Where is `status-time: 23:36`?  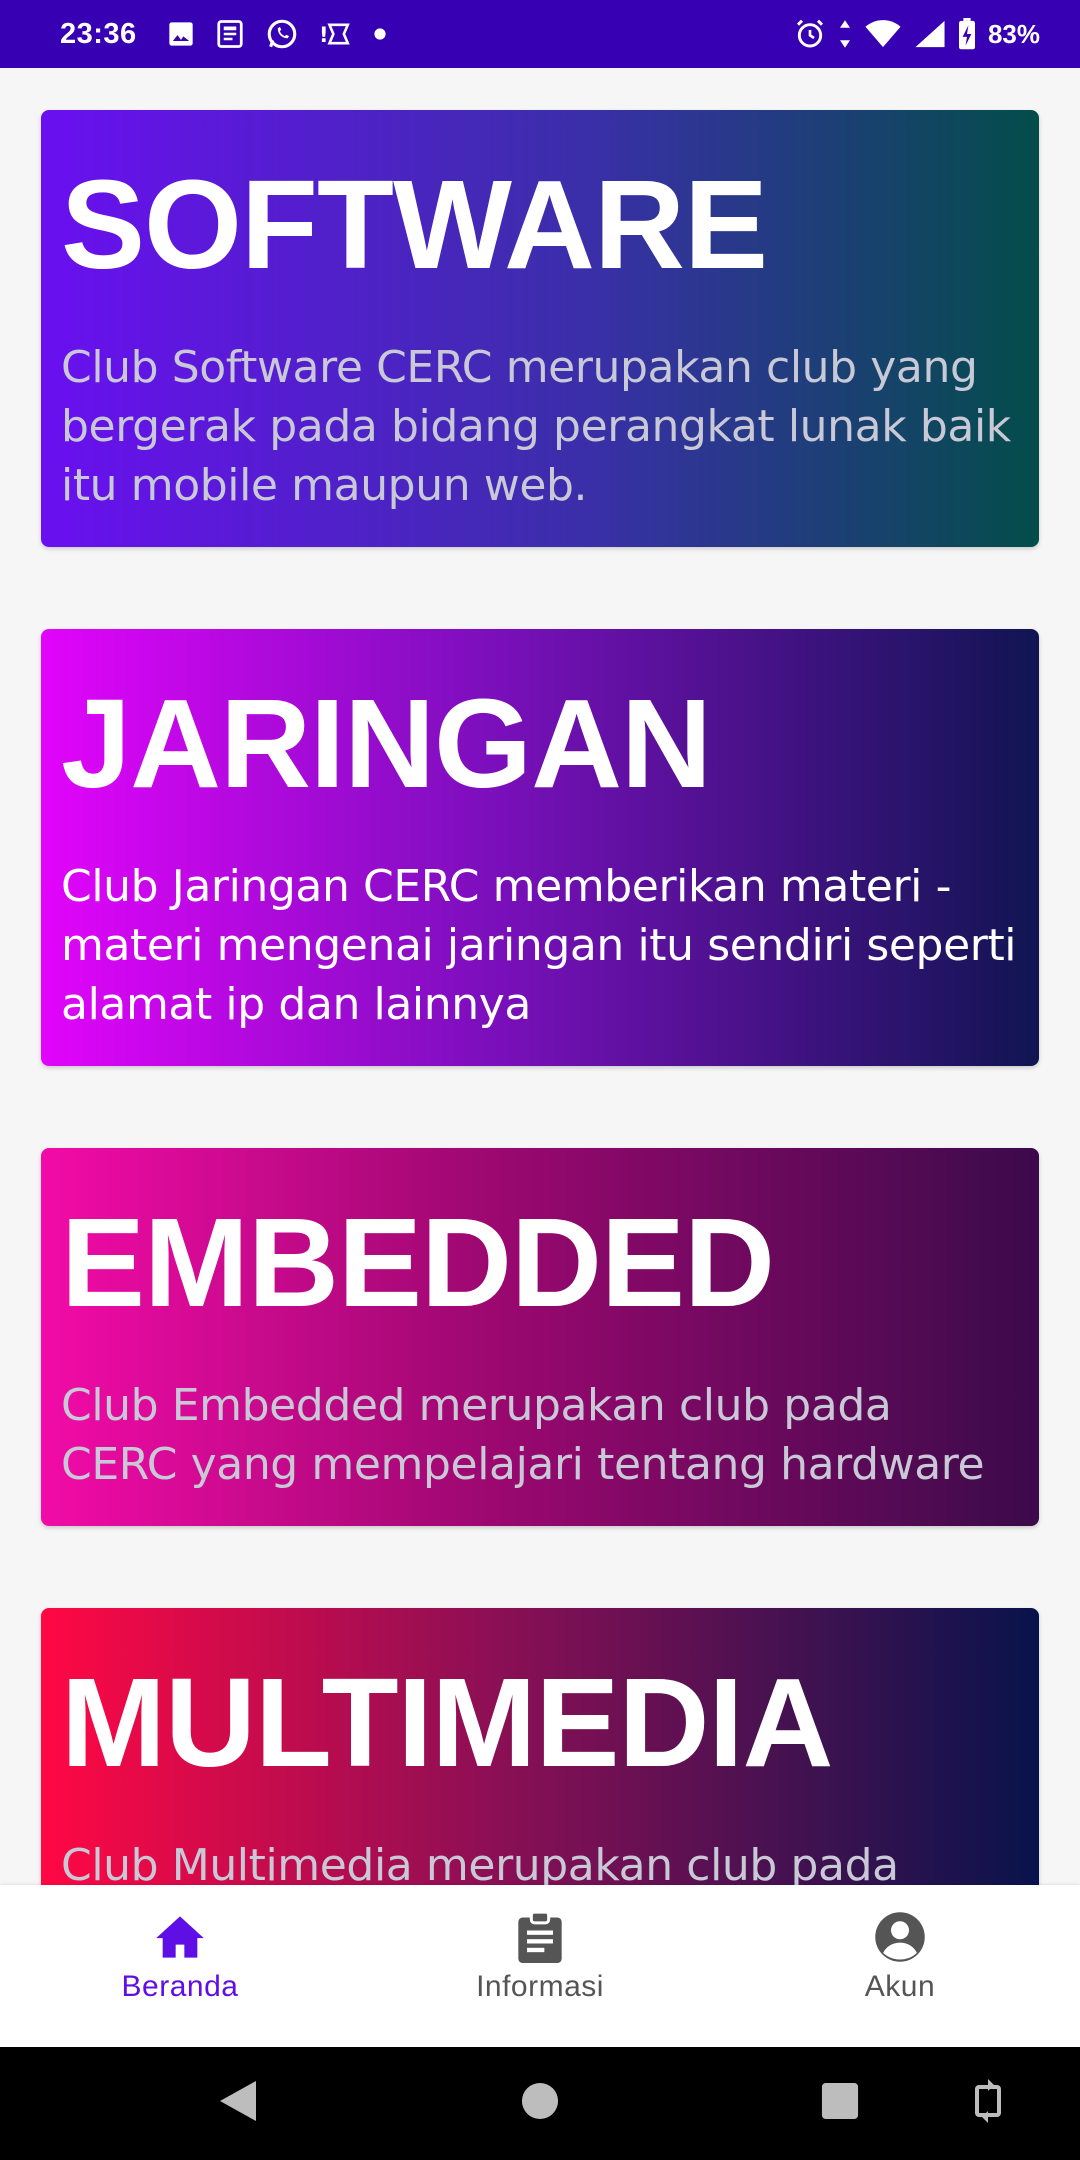
status-time: 23:36 is located at coordinates (98, 33).